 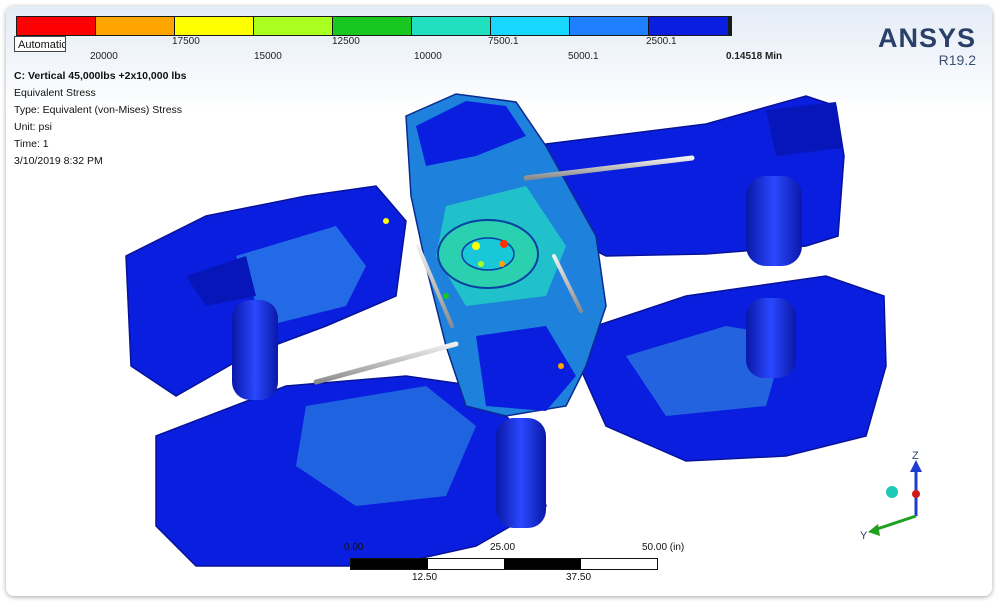 What do you see at coordinates (915, 456) in the screenshot?
I see `z-axis-label: Z` at bounding box center [915, 456].